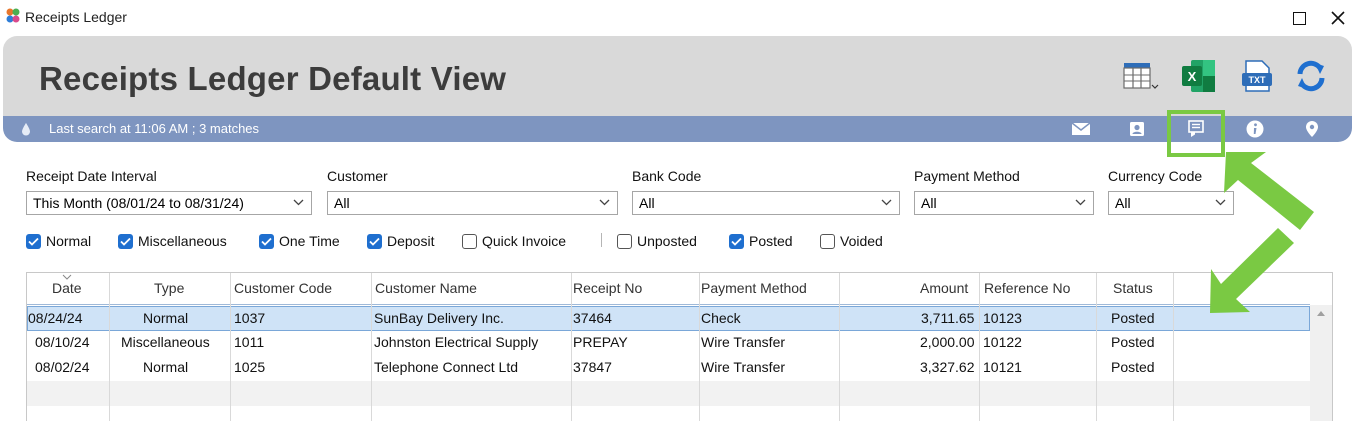 This screenshot has height=421, width=1360. Describe the element at coordinates (1269, 191) in the screenshot. I see `arrow-up-icon` at that location.